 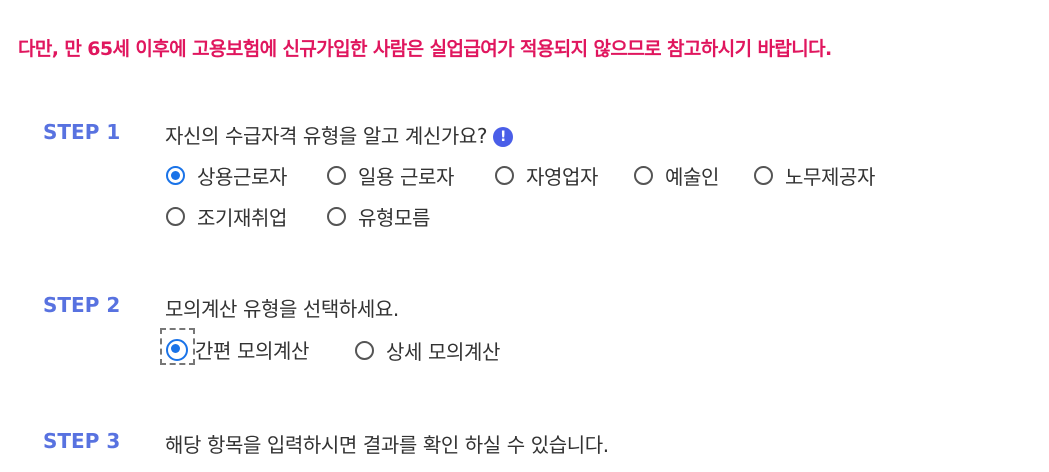 I want to click on step-3-text: 해당 항목을 입력하시면 결과를 확인 하실 수 있습니다., so click(x=387, y=445).